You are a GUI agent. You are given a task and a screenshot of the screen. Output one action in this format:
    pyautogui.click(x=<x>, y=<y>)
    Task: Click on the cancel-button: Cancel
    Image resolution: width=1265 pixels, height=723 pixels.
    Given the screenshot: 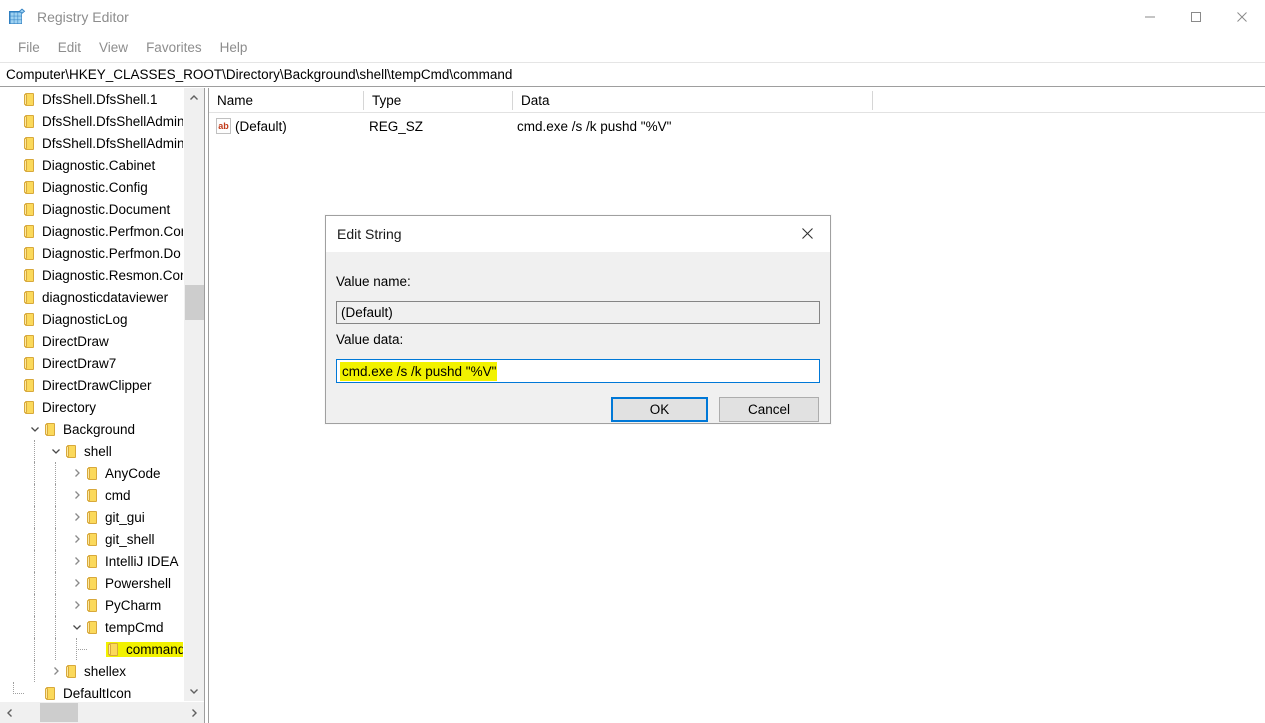 What is the action you would take?
    pyautogui.click(x=769, y=409)
    